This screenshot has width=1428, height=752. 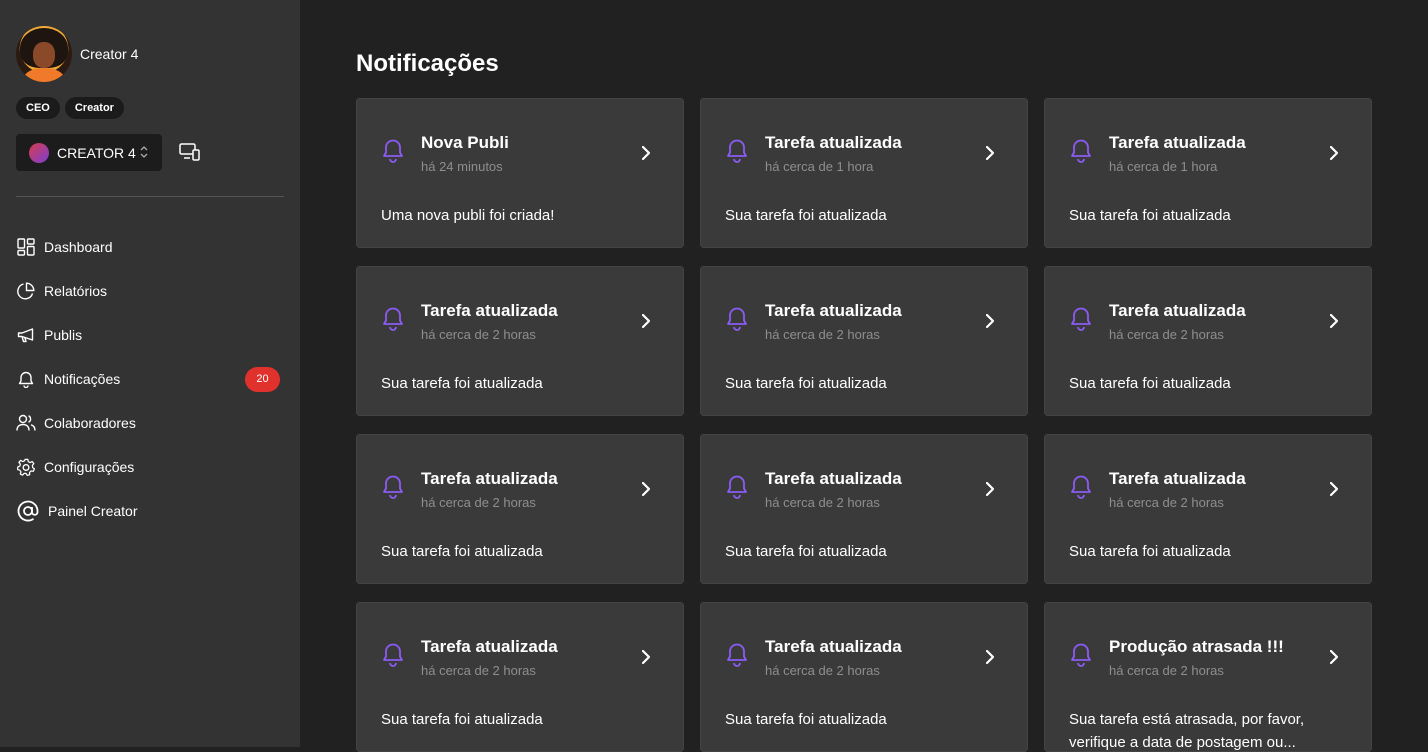 What do you see at coordinates (93, 511) in the screenshot?
I see `sidebar-item-label: Painel Creator` at bounding box center [93, 511].